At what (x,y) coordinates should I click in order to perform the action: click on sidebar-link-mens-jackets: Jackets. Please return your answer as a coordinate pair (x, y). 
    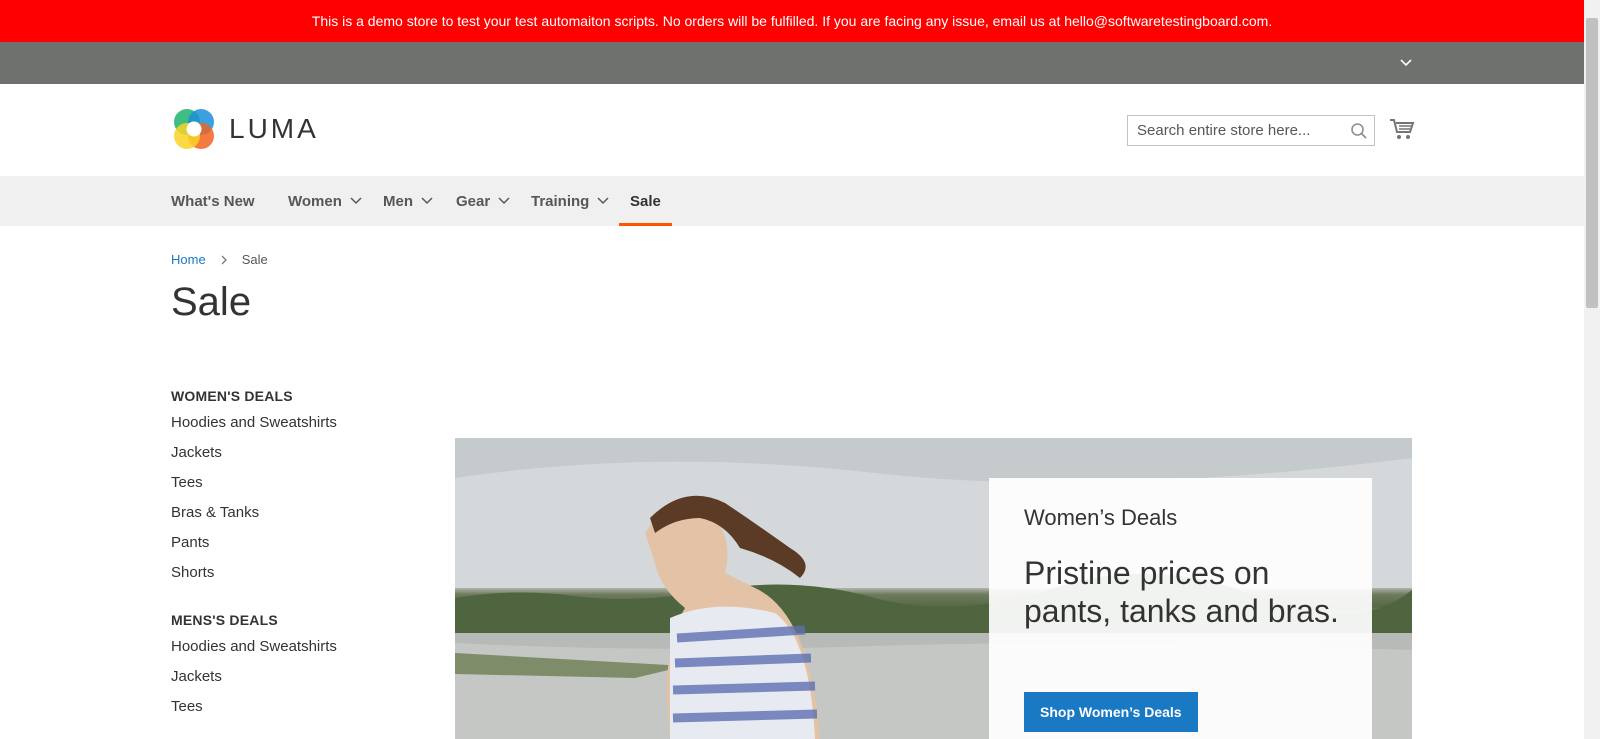
    Looking at the image, I should click on (296, 677).